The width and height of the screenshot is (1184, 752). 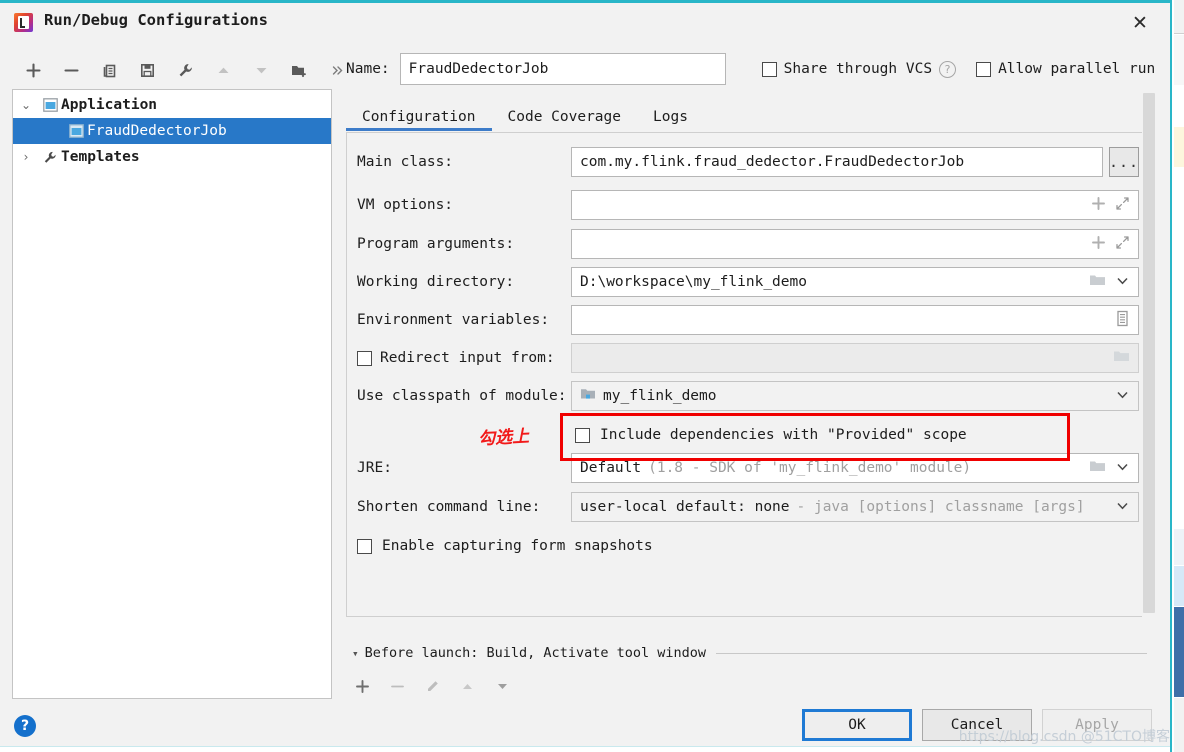 What do you see at coordinates (585, 23) in the screenshot?
I see `dialog-titlebar: Run/Debug Configurations ✕` at bounding box center [585, 23].